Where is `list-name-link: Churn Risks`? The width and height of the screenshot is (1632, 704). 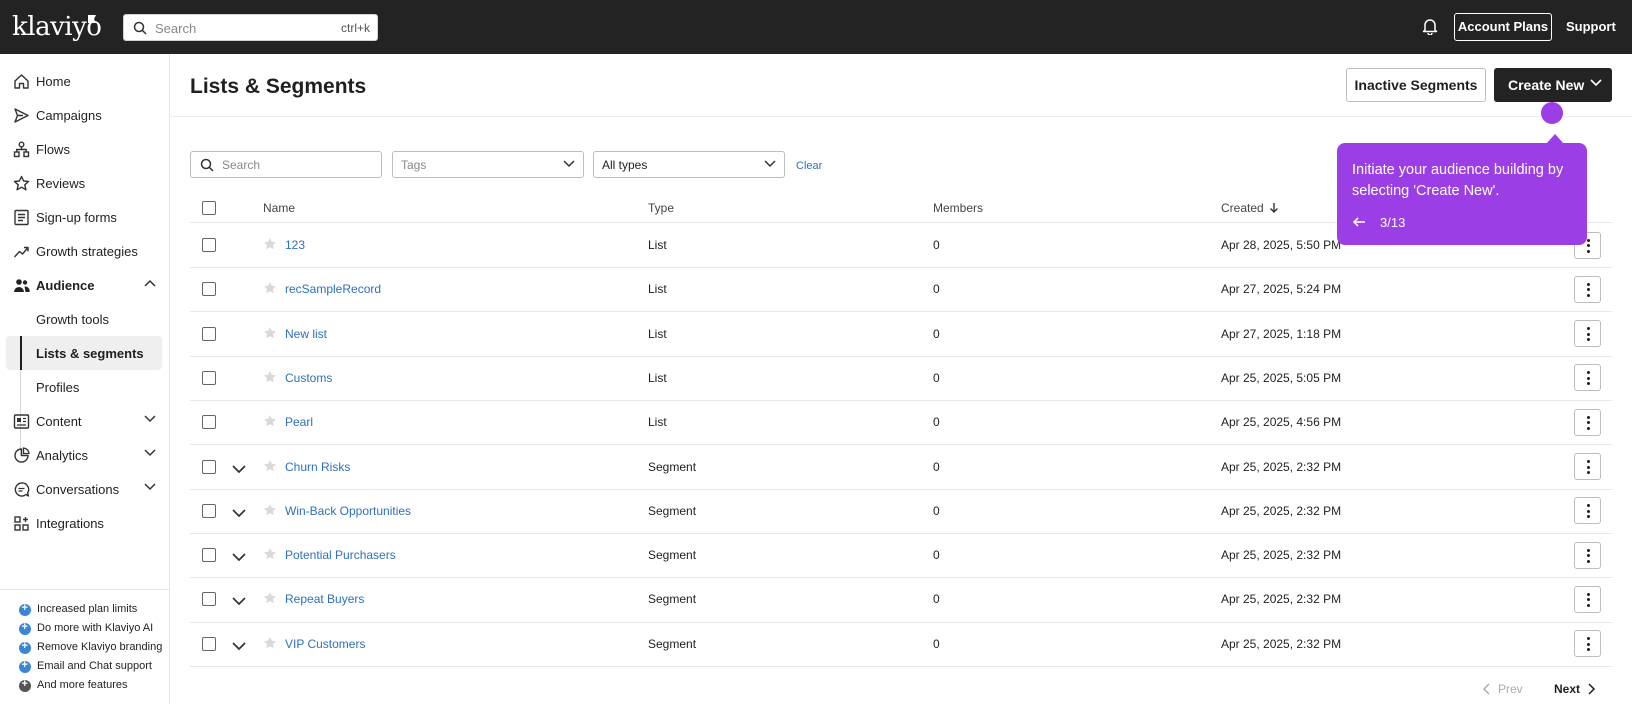
list-name-link: Churn Risks is located at coordinates (317, 467).